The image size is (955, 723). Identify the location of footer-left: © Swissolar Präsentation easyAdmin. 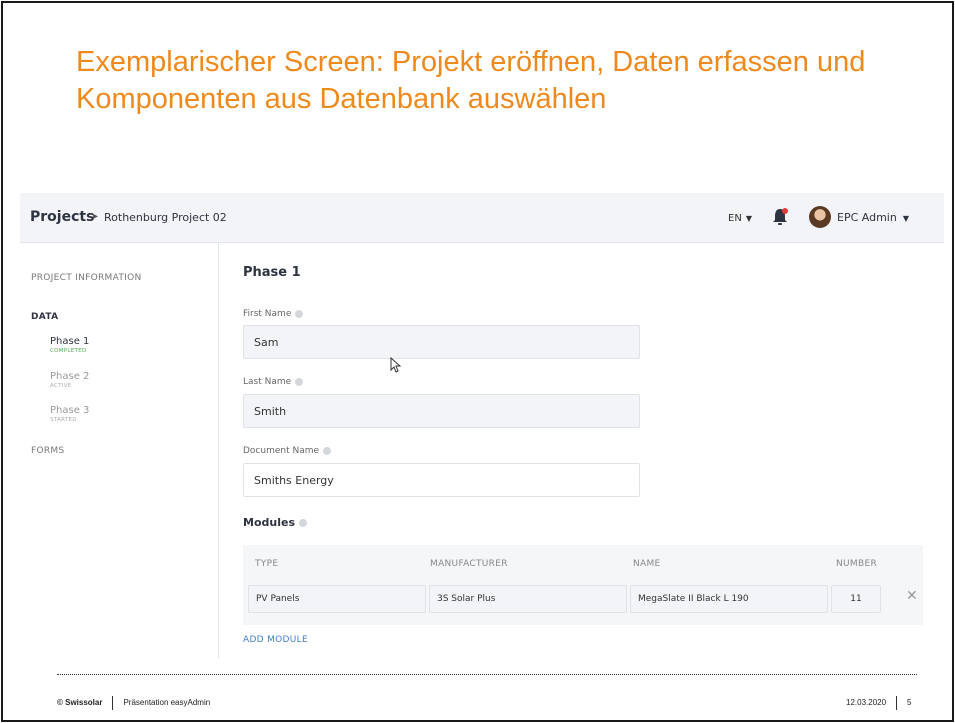
(133, 703).